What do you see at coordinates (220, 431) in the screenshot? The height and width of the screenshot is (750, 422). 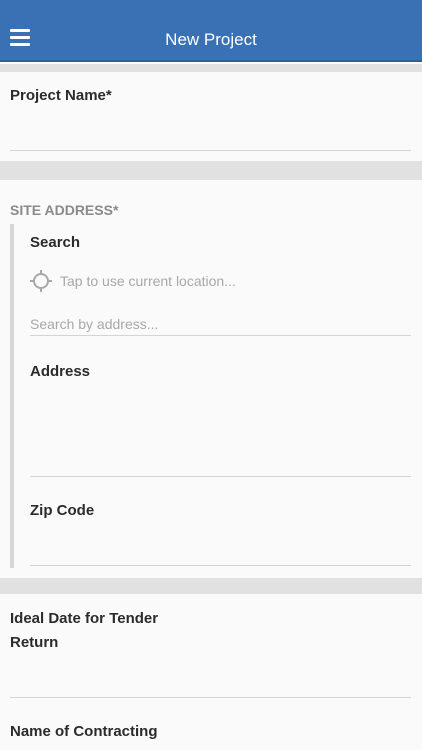 I see `address-textarea` at bounding box center [220, 431].